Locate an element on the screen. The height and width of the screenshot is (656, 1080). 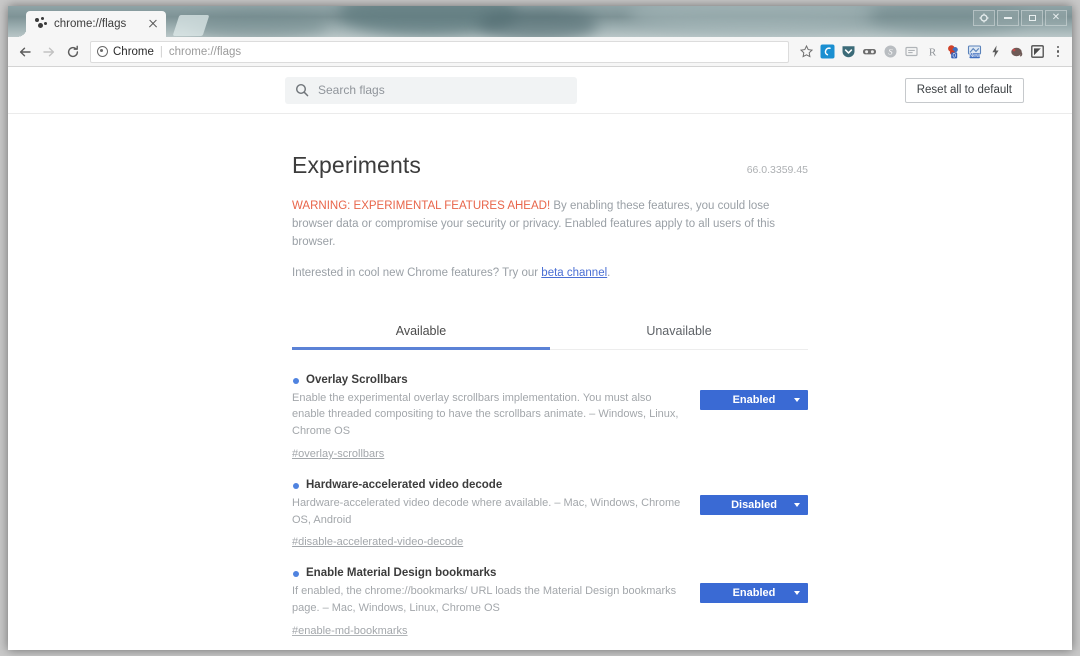
reload-icon is located at coordinates (73, 51).